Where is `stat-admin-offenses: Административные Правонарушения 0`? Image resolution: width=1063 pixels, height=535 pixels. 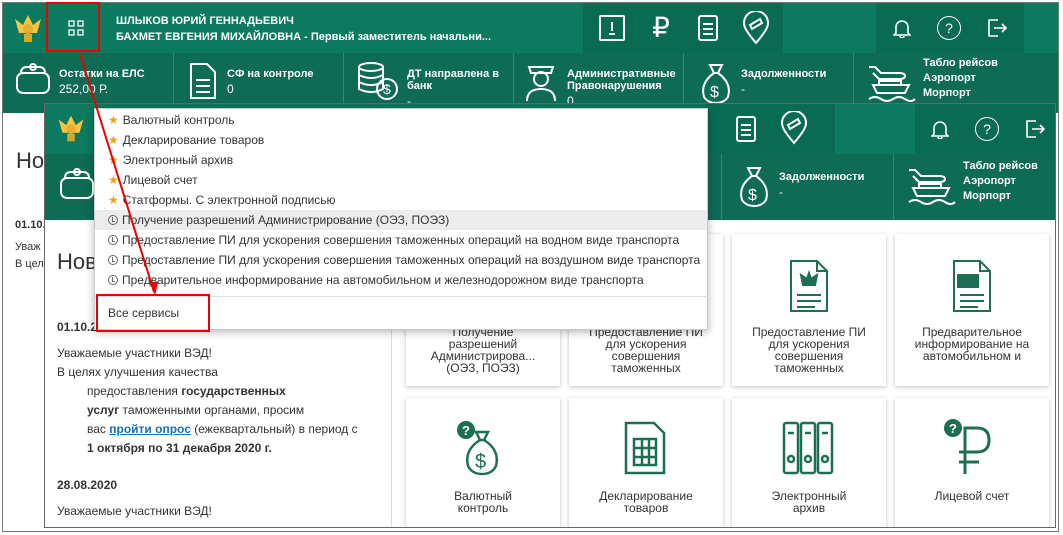 stat-admin-offenses: Административные Правонарушения 0 is located at coordinates (599, 83).